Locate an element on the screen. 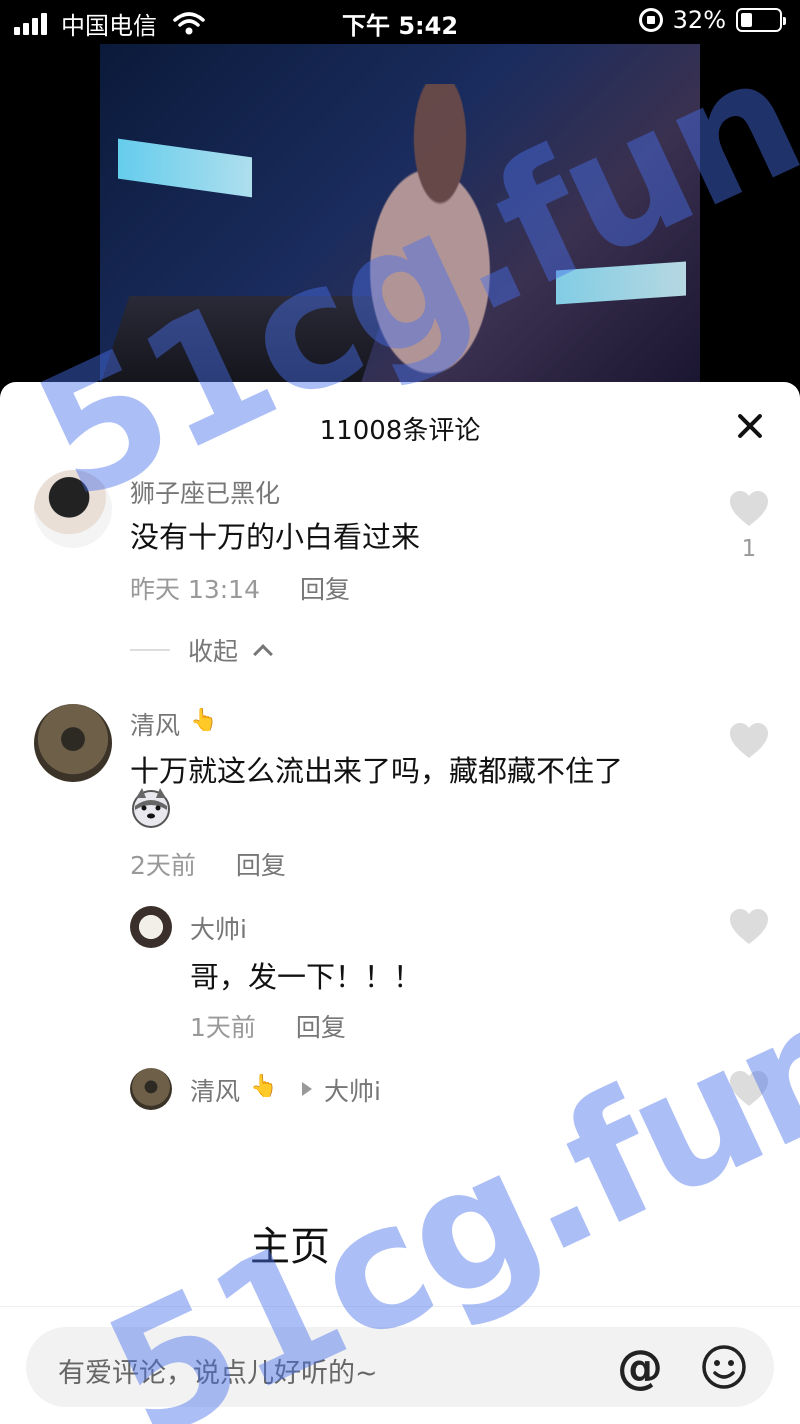 The height and width of the screenshot is (1424, 800). status-right: 32% is located at coordinates (712, 20).